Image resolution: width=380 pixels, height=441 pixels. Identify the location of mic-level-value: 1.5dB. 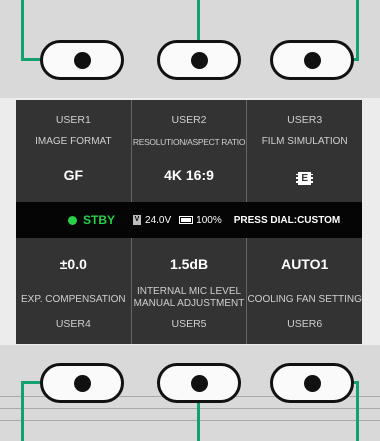
(189, 264).